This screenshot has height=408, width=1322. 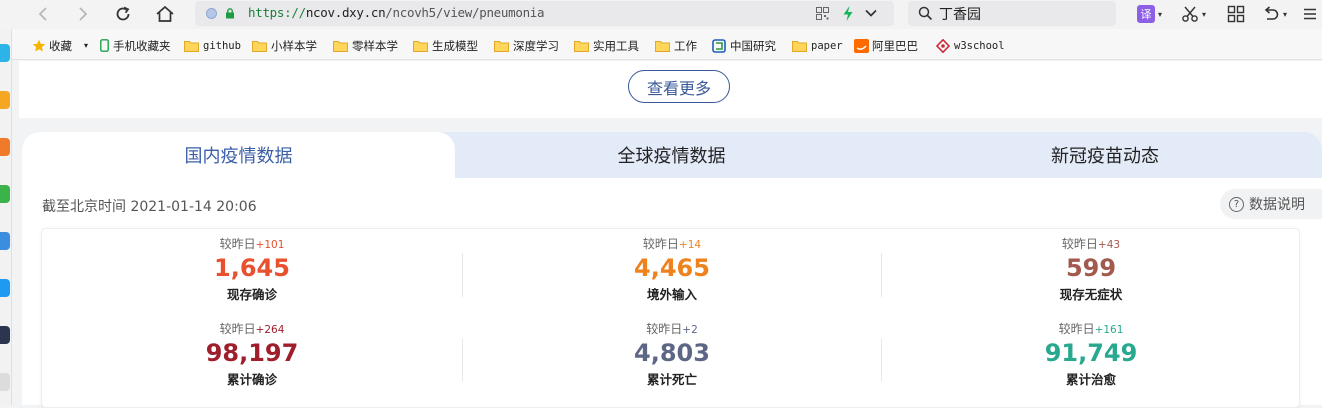 I want to click on lightning-icon, so click(x=848, y=13).